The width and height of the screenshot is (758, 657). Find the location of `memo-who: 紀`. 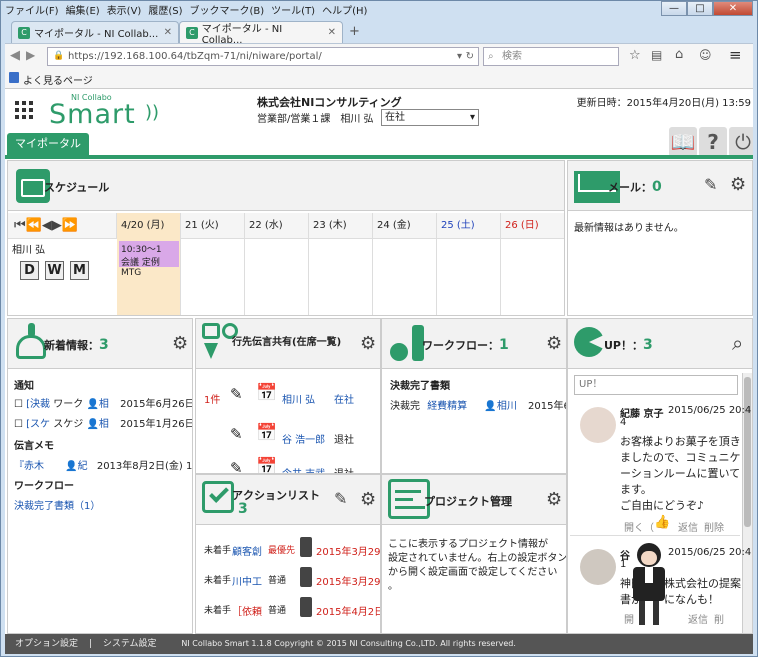

memo-who: 紀 is located at coordinates (83, 466).